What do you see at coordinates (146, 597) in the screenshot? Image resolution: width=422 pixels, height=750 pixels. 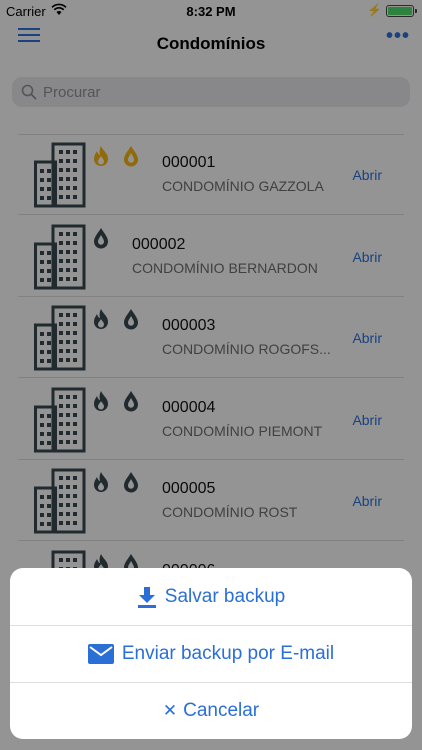 I see `download-icon` at bounding box center [146, 597].